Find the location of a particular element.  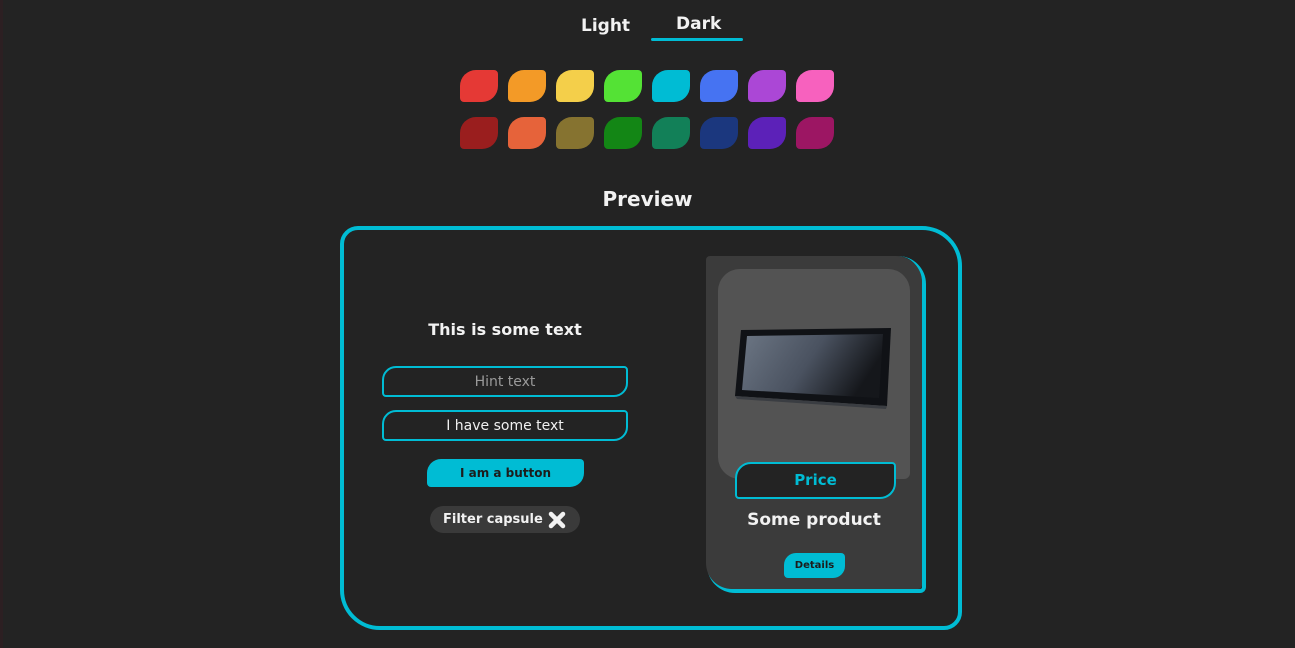

palette-row-dark is located at coordinates (647, 133).